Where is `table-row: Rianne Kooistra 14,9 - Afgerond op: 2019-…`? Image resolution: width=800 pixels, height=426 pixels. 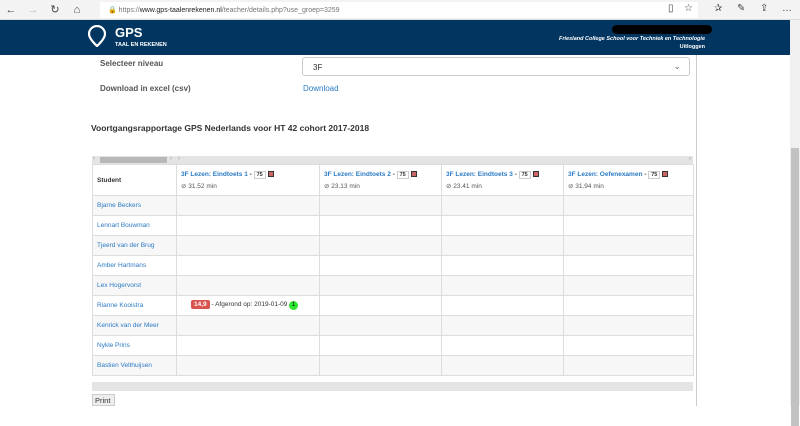
table-row: Rianne Kooistra 14,9 - Afgerond op: 2019-… is located at coordinates (393, 305).